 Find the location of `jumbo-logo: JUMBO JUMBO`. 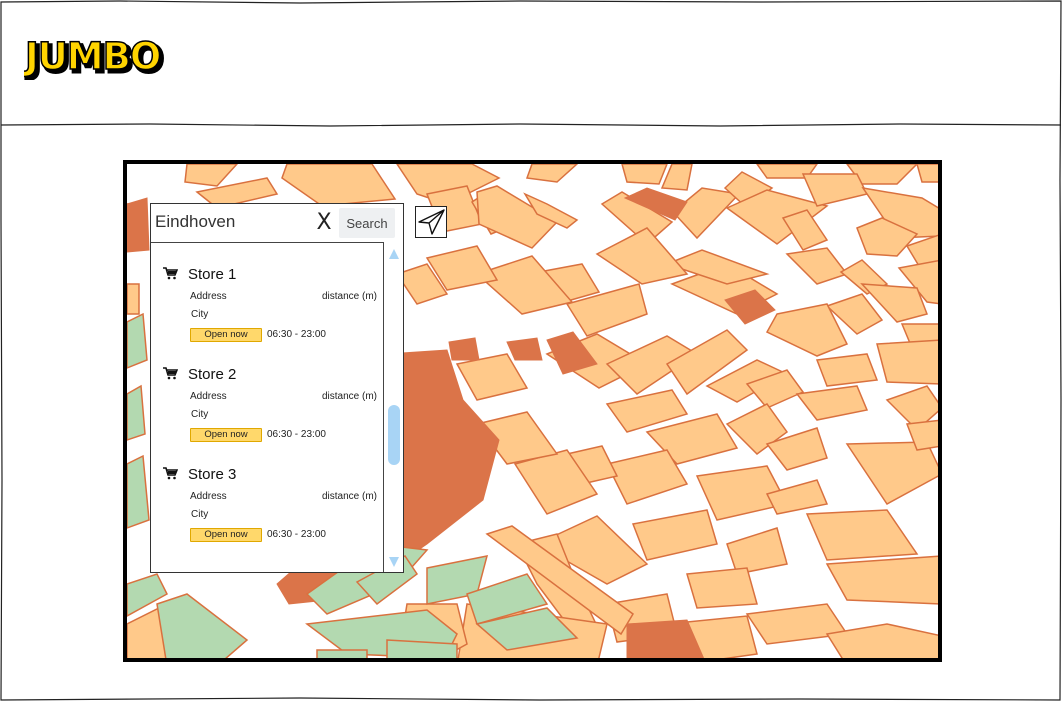

jumbo-logo: JUMBO JUMBO is located at coordinates (114, 57).